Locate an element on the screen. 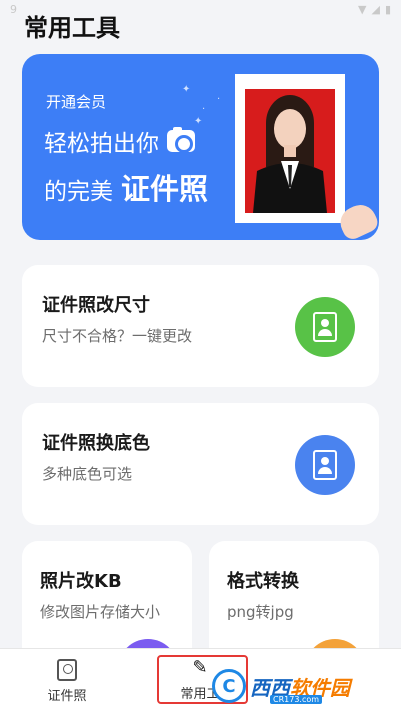  tool-subtitle: 多种底色可选 is located at coordinates (87, 474).